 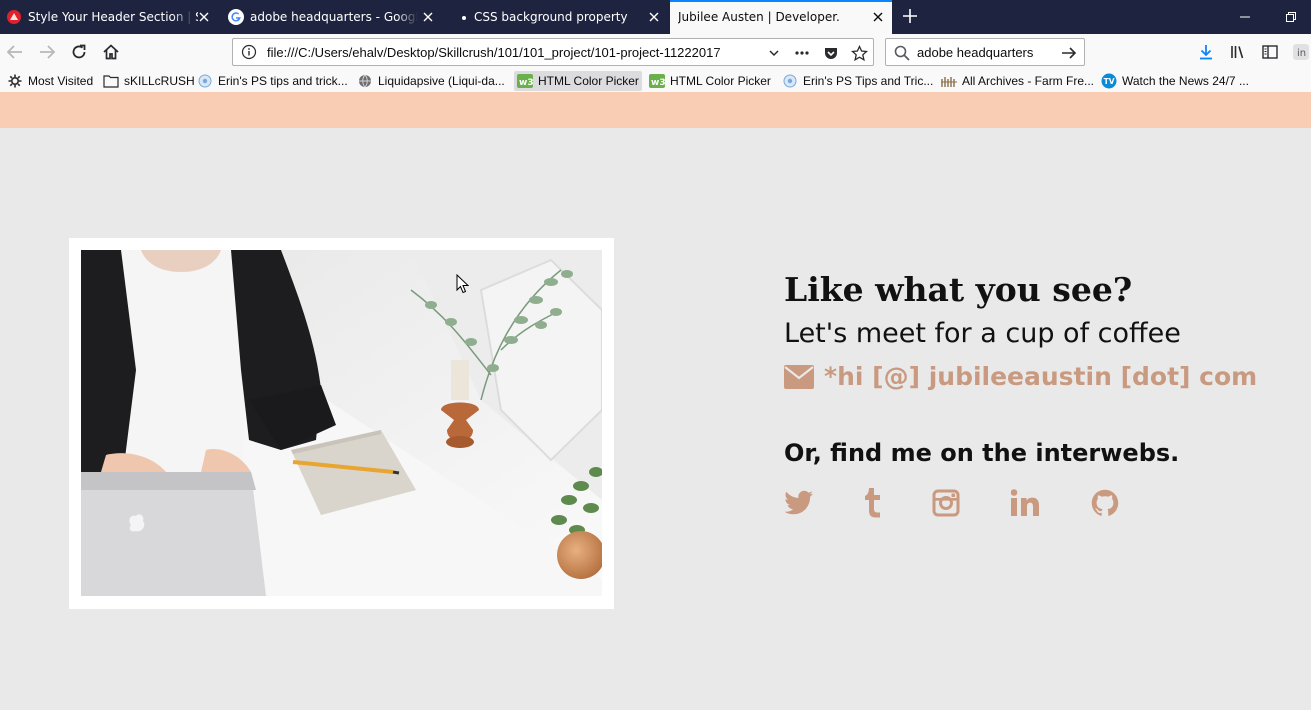 I want to click on svg-text: in, so click(x=1301, y=53).